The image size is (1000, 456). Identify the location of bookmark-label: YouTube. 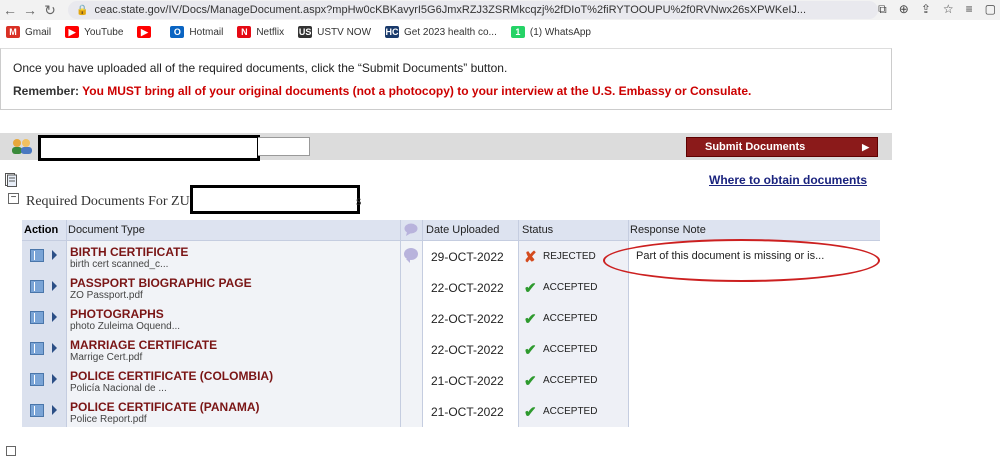
(104, 32).